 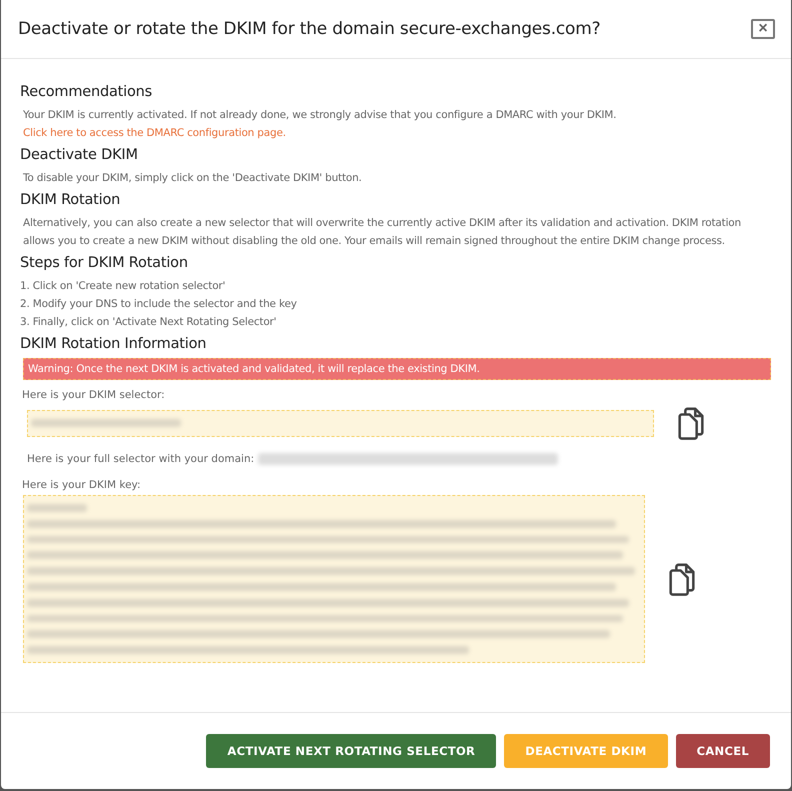 I want to click on step-item: 2. Modify your DNS to include the selector and the key, so click(x=159, y=304).